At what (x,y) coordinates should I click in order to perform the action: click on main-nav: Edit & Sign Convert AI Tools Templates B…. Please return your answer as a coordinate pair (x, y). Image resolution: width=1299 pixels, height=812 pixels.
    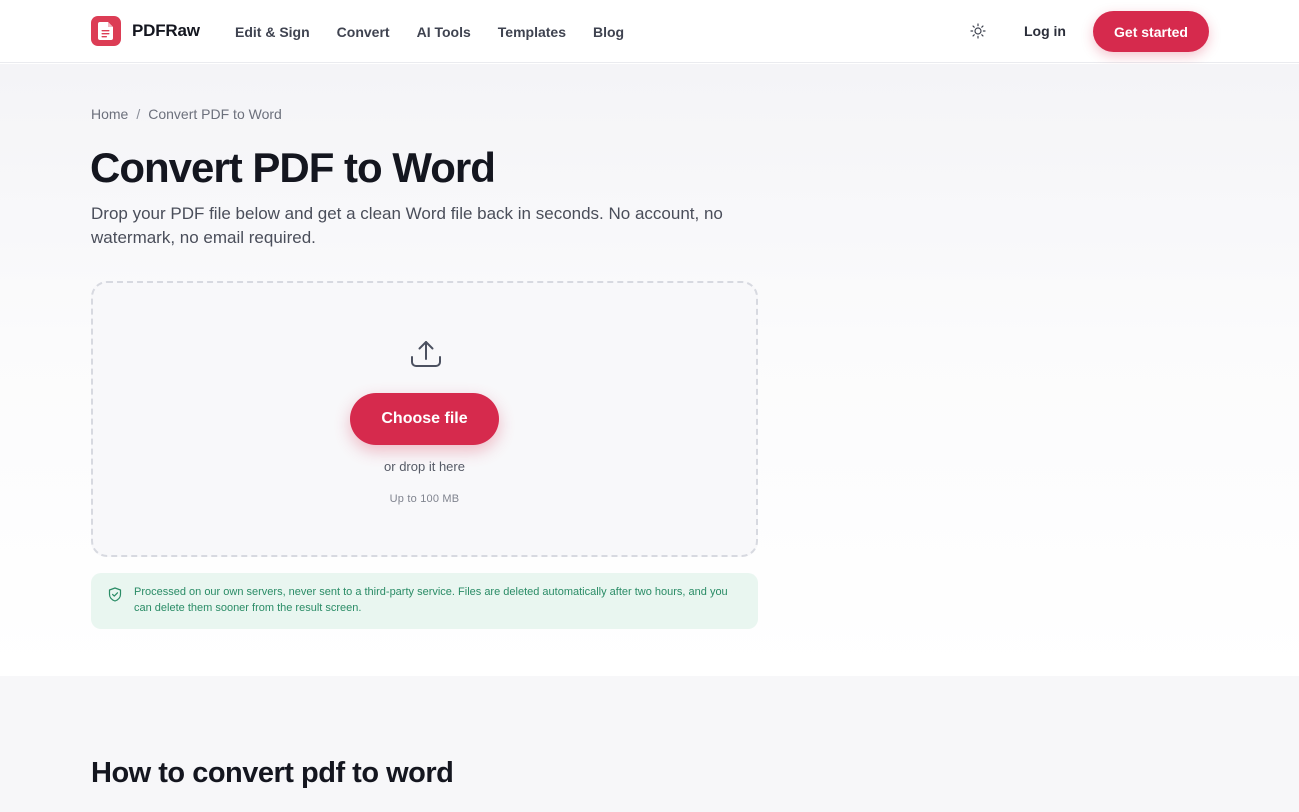
    Looking at the image, I should click on (429, 31).